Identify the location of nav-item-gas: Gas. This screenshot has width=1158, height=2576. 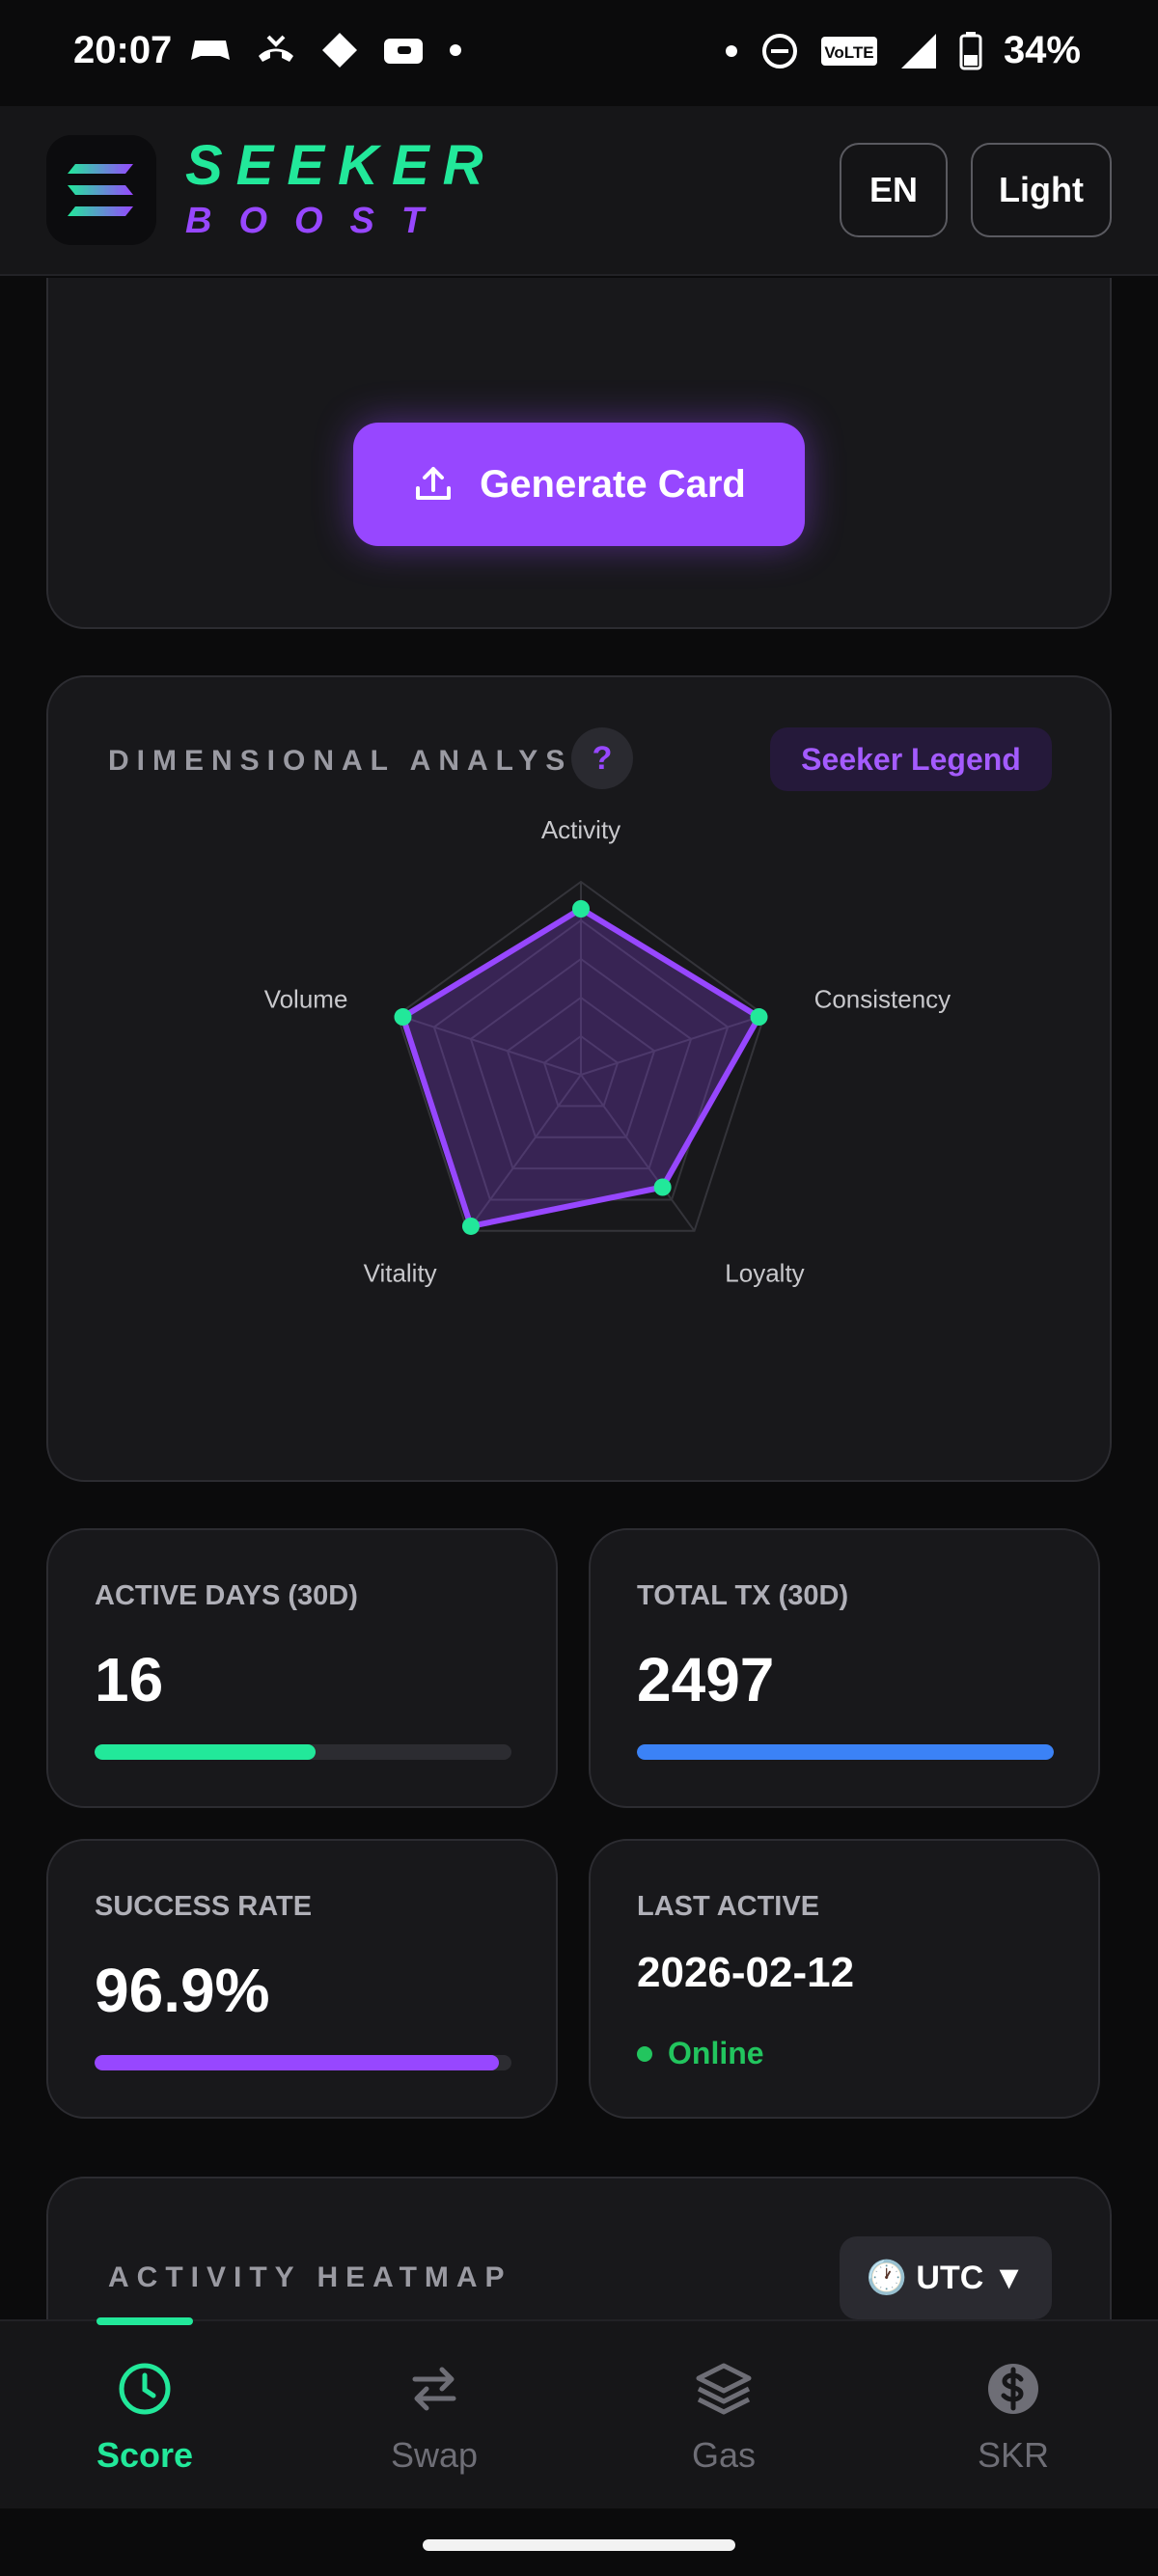
(723, 2415).